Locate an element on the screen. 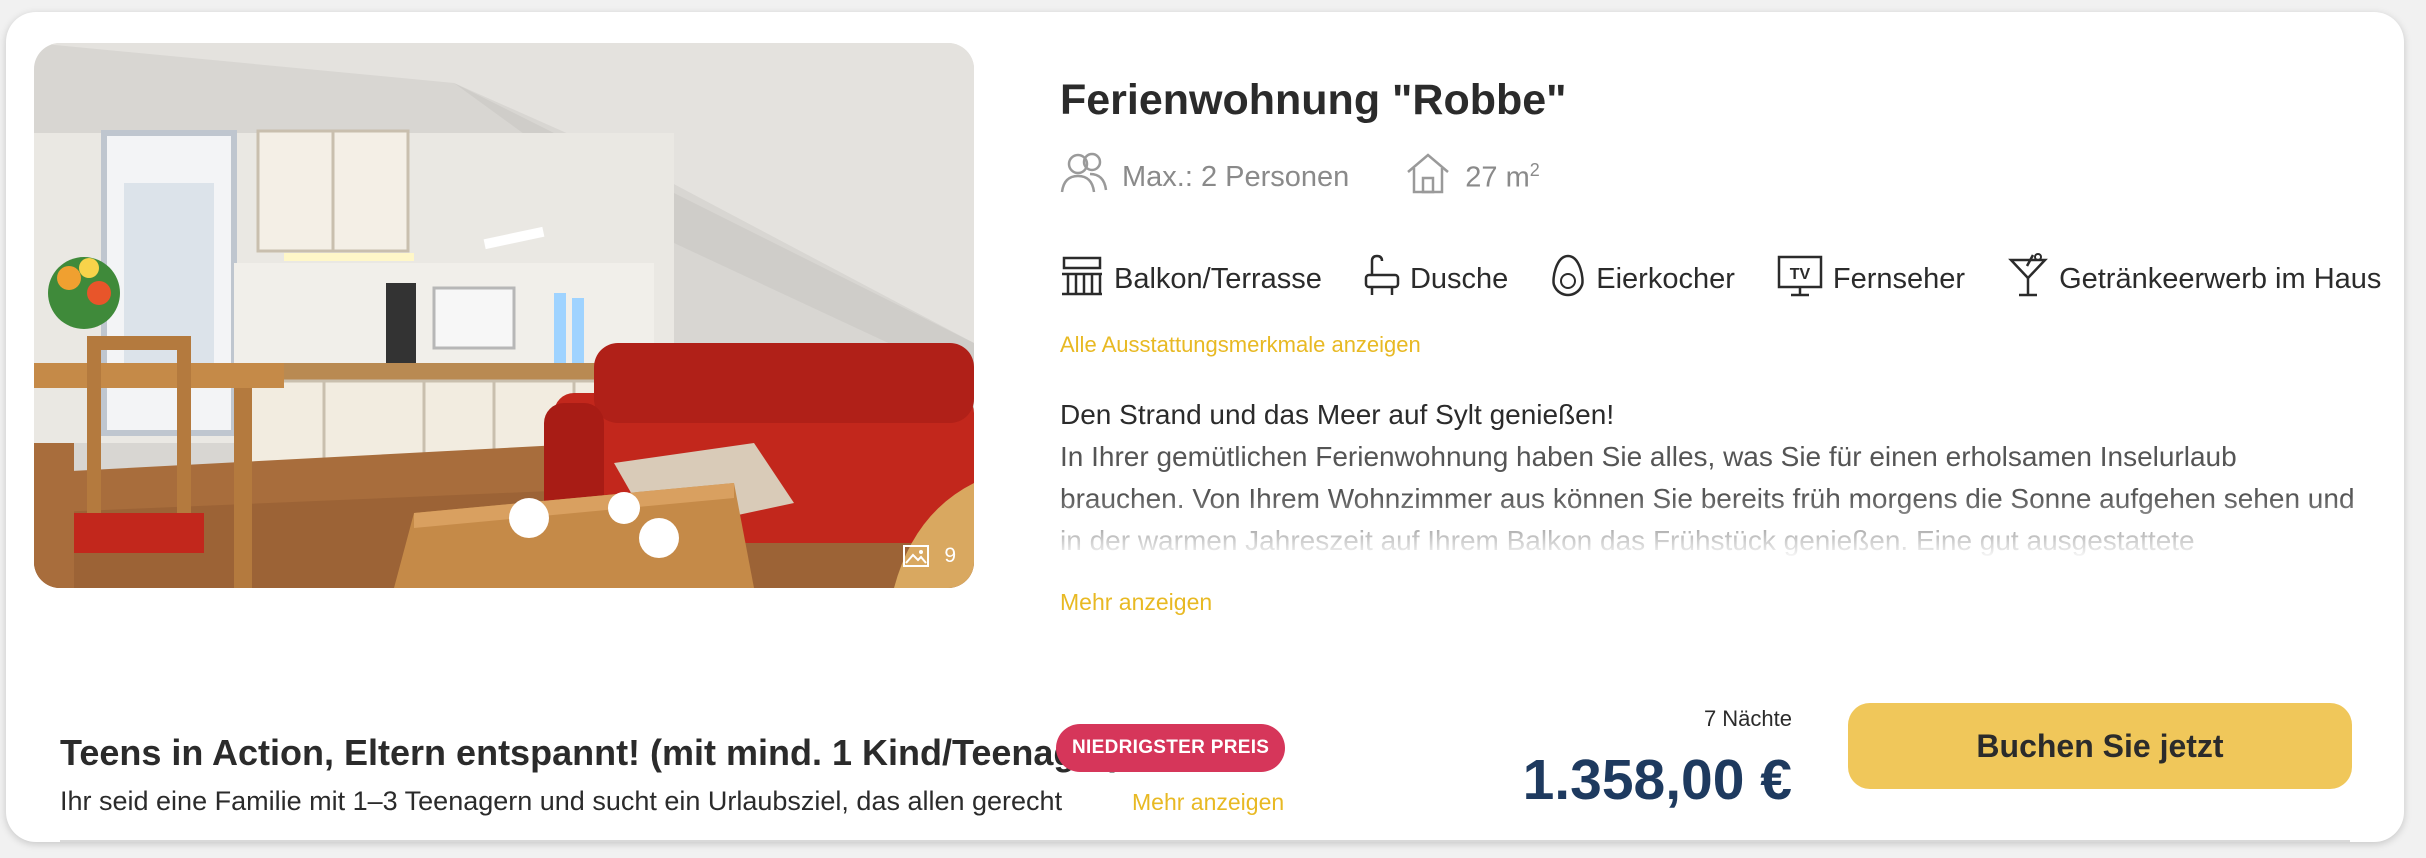 This screenshot has width=2426, height=858. feature-shower: Dusche is located at coordinates (1436, 279).